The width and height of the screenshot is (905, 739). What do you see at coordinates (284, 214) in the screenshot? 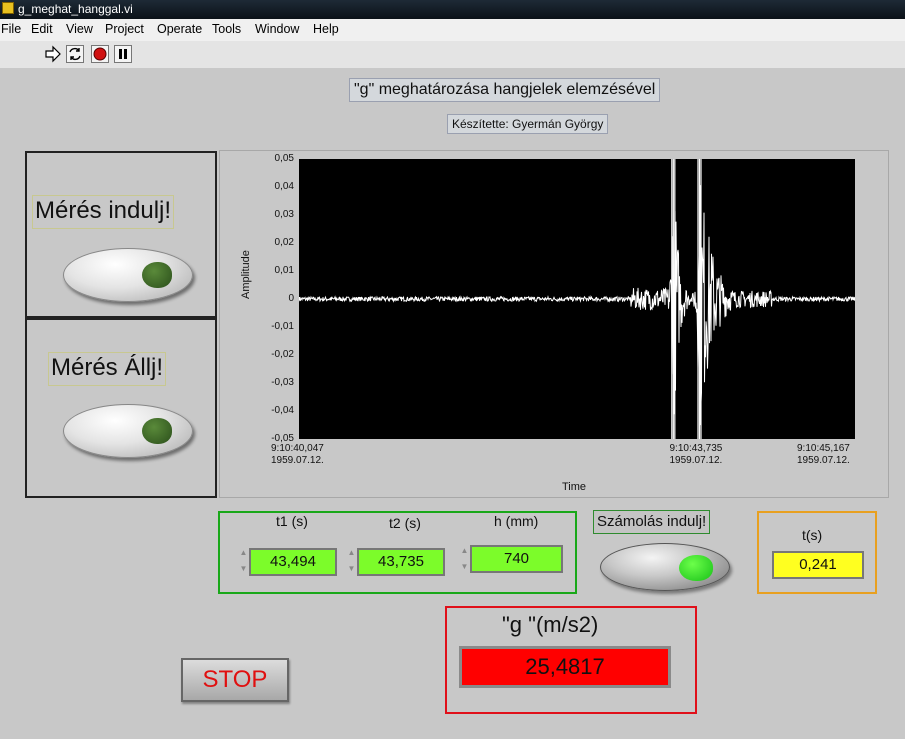
I see `y-tick-label: 0,03` at bounding box center [284, 214].